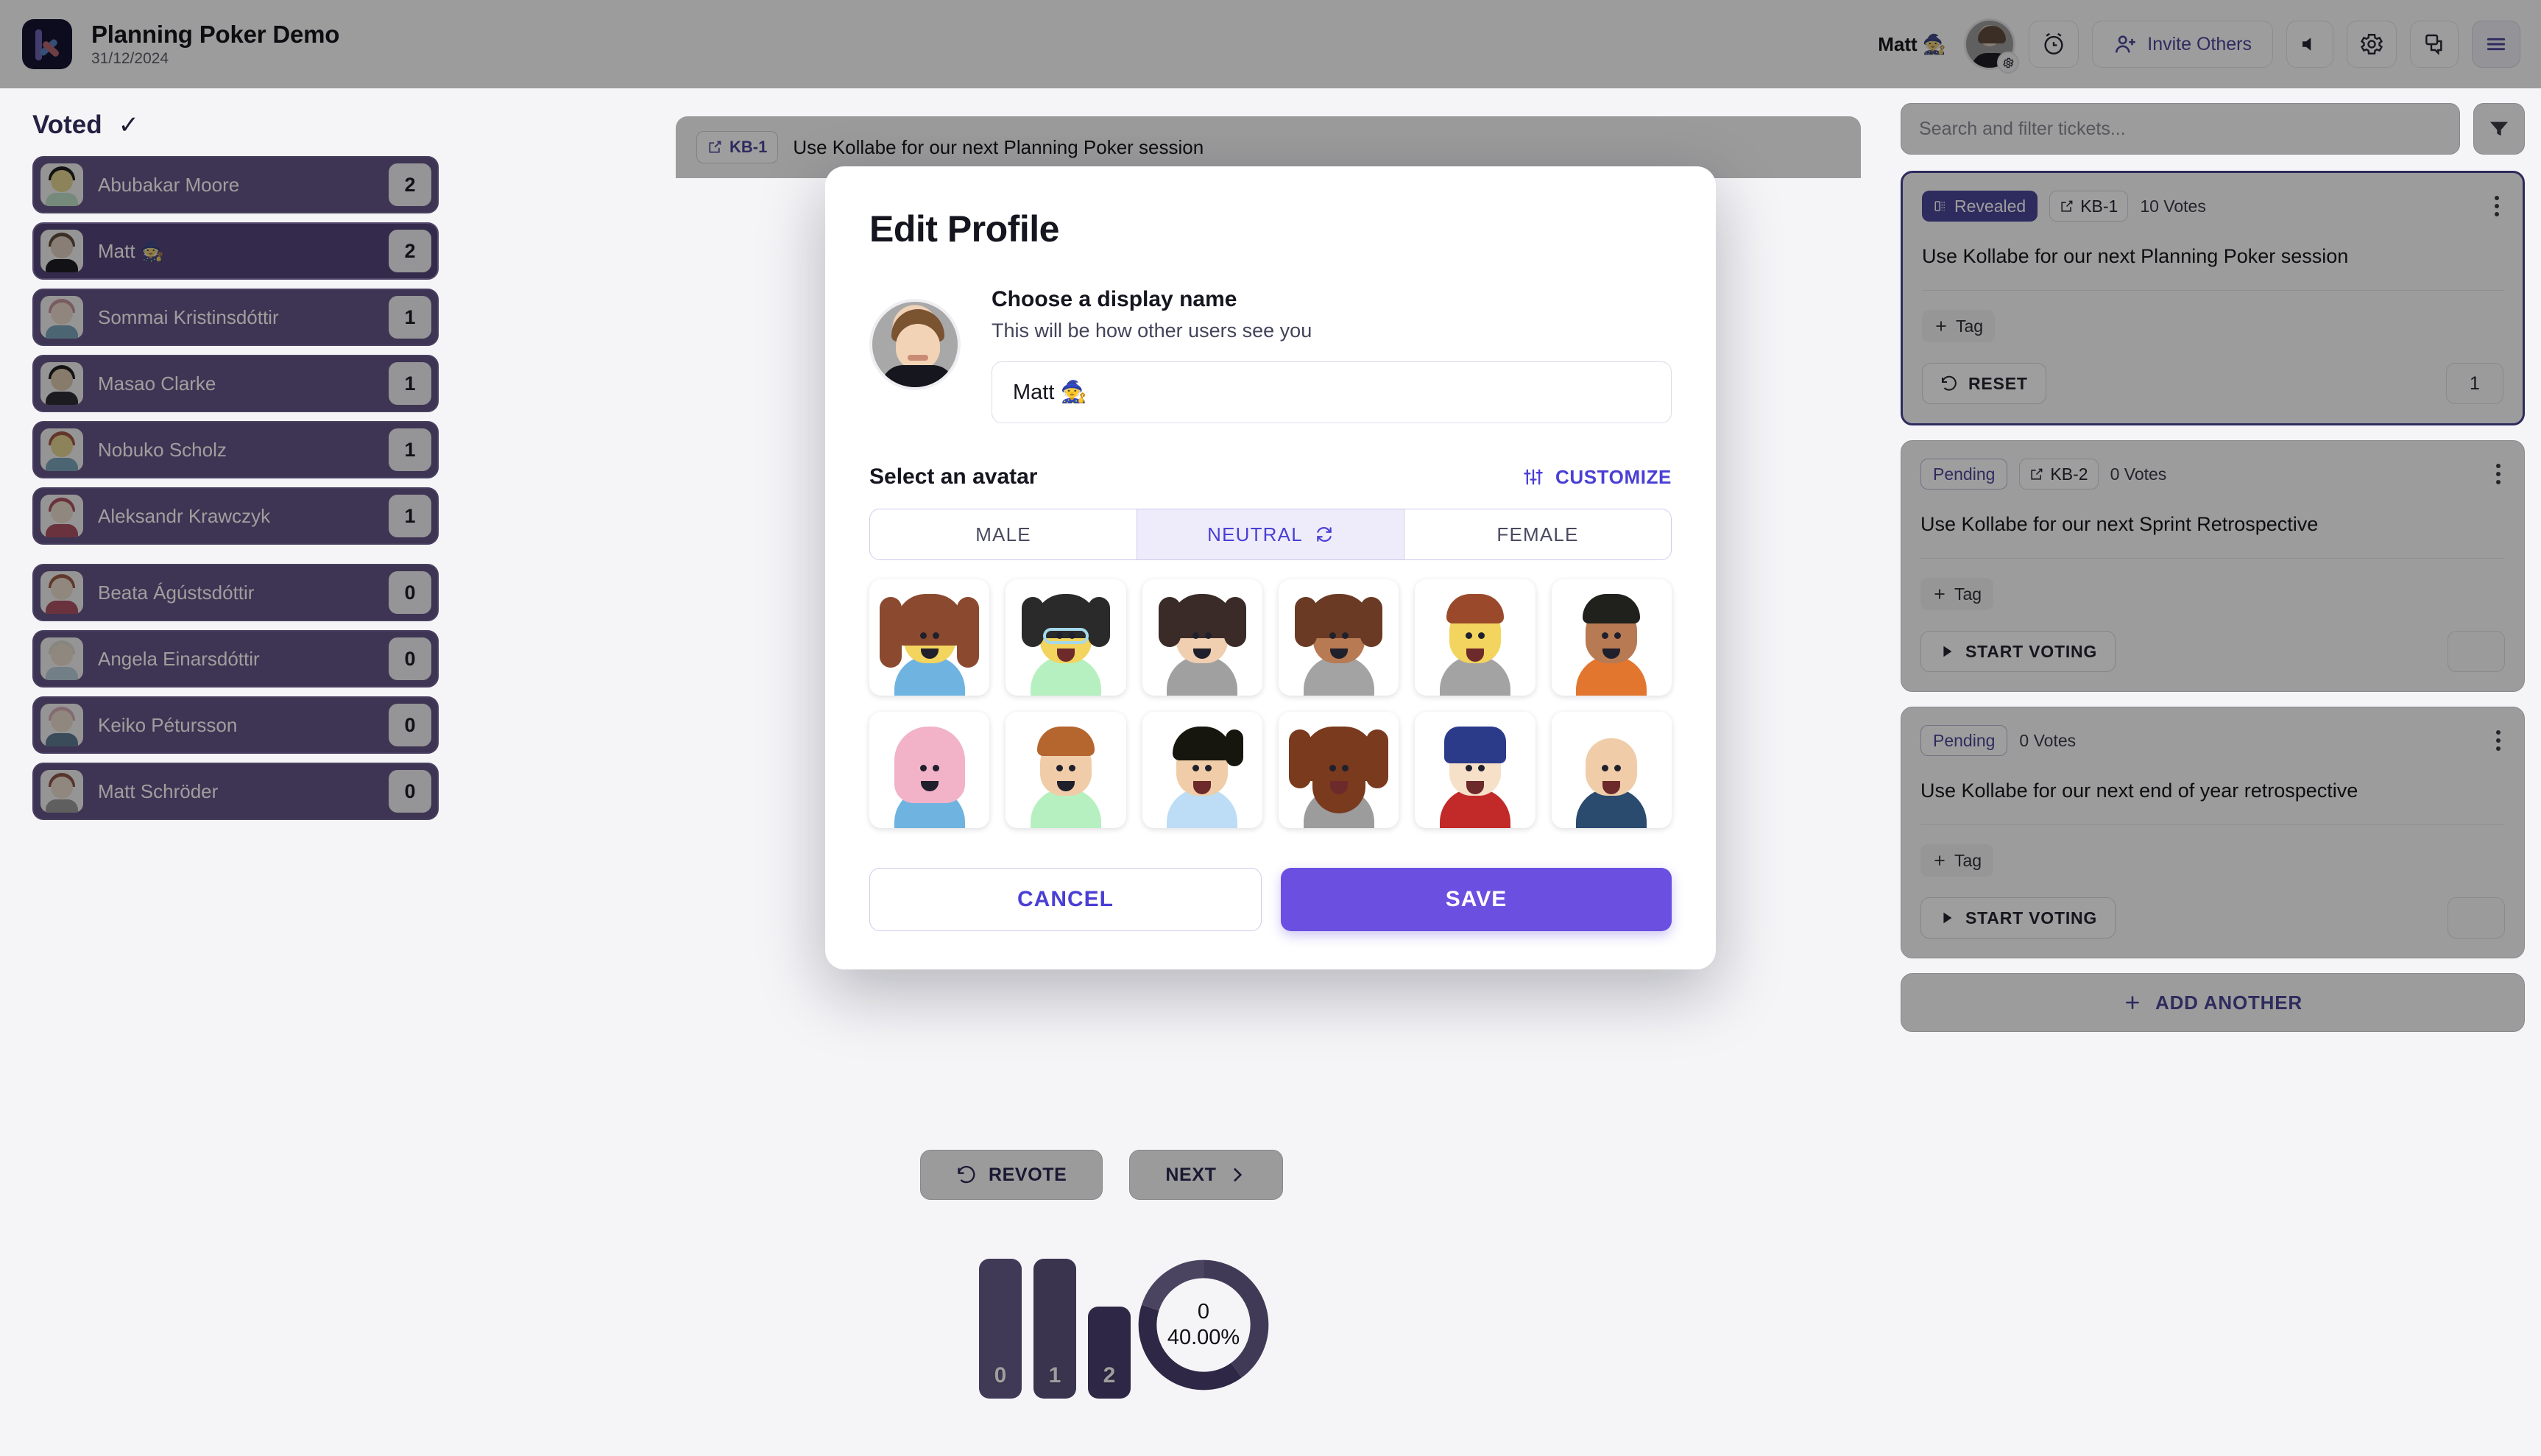  I want to click on display-name-input, so click(1332, 392).